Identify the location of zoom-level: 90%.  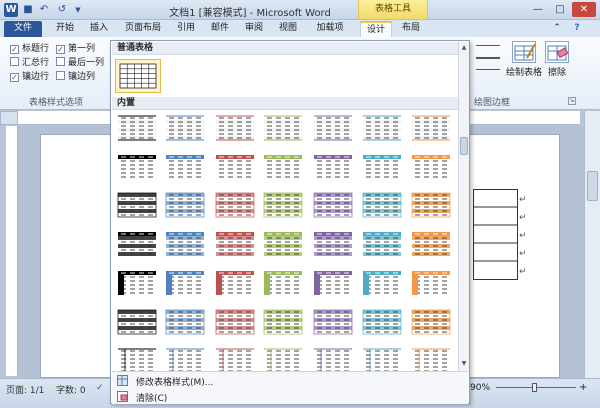
(480, 388).